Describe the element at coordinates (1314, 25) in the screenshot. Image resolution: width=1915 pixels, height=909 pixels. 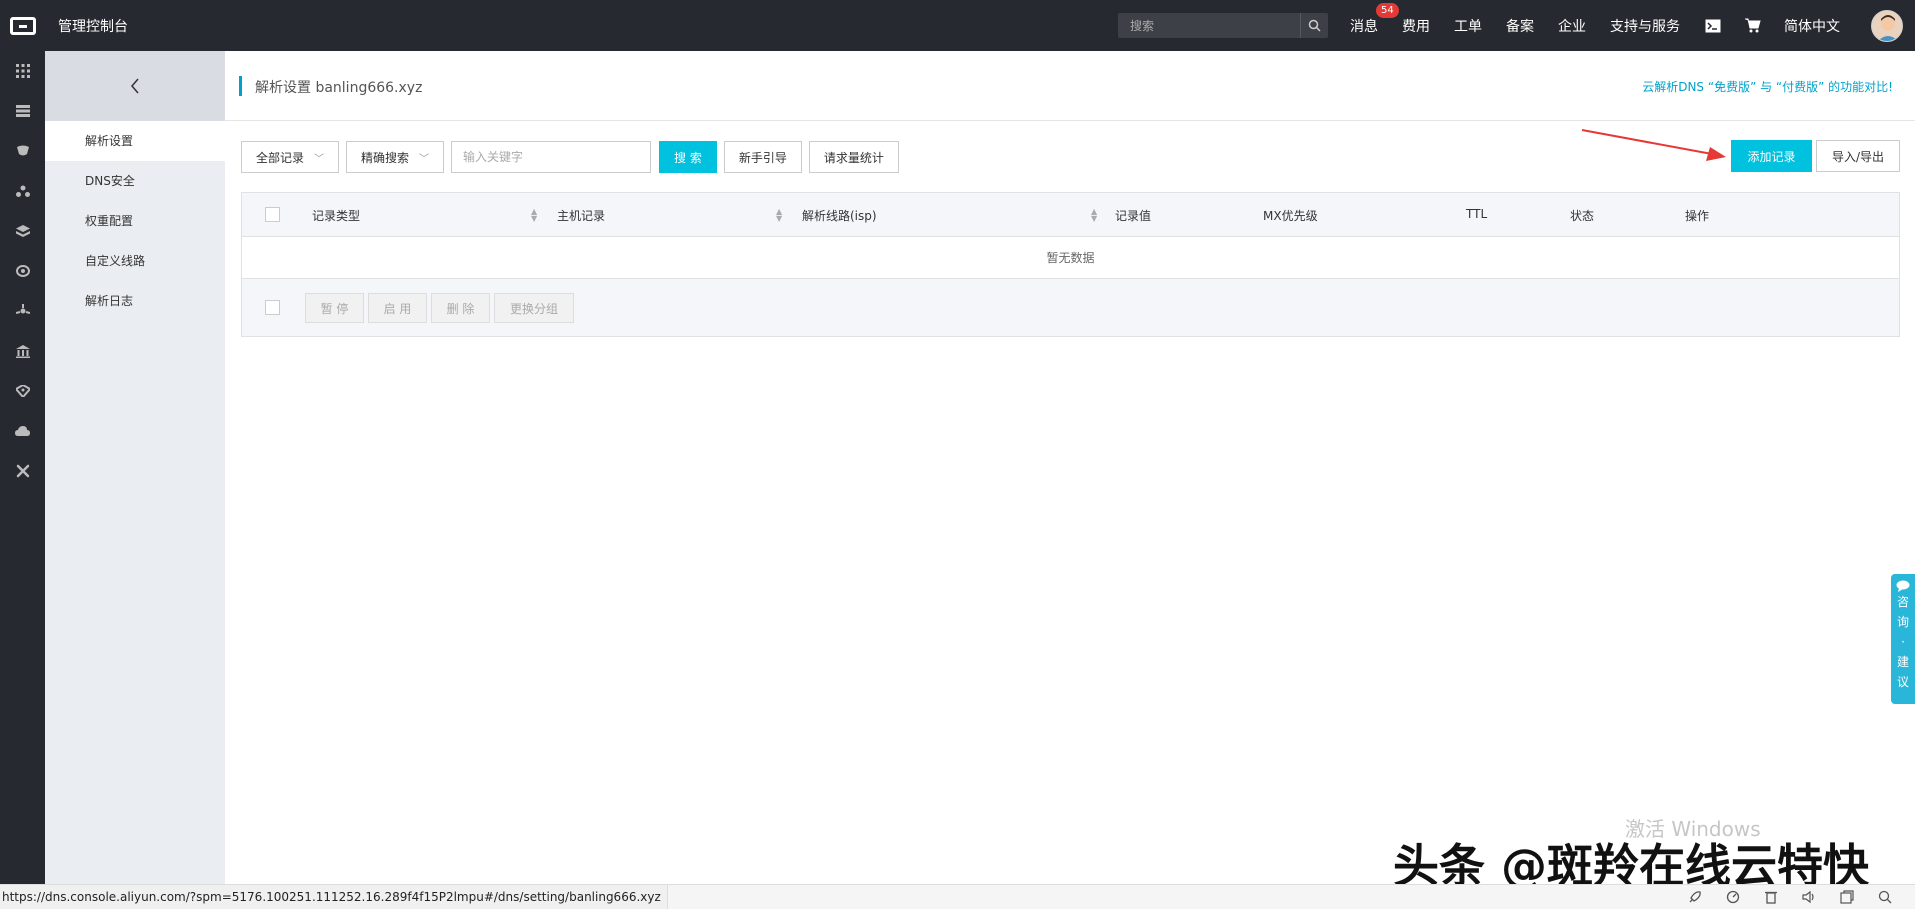
I see `search-icon` at that location.